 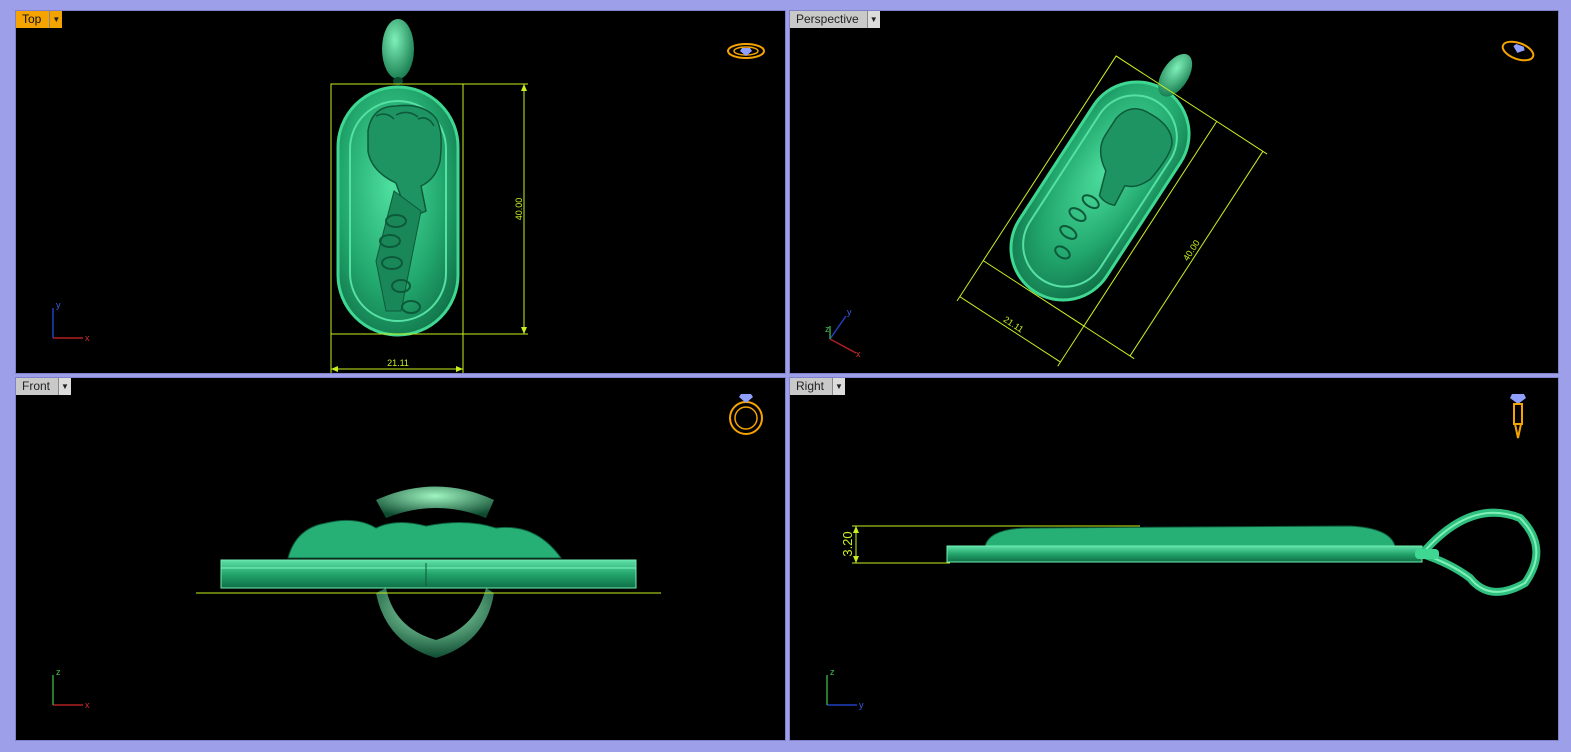 I want to click on thickness-dimension: 3.20, so click(x=847, y=543).